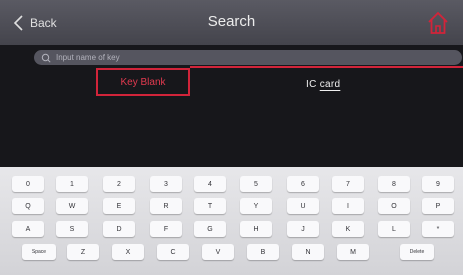 This screenshot has height=275, width=463. Describe the element at coordinates (210, 206) in the screenshot. I see `key-t: T` at that location.